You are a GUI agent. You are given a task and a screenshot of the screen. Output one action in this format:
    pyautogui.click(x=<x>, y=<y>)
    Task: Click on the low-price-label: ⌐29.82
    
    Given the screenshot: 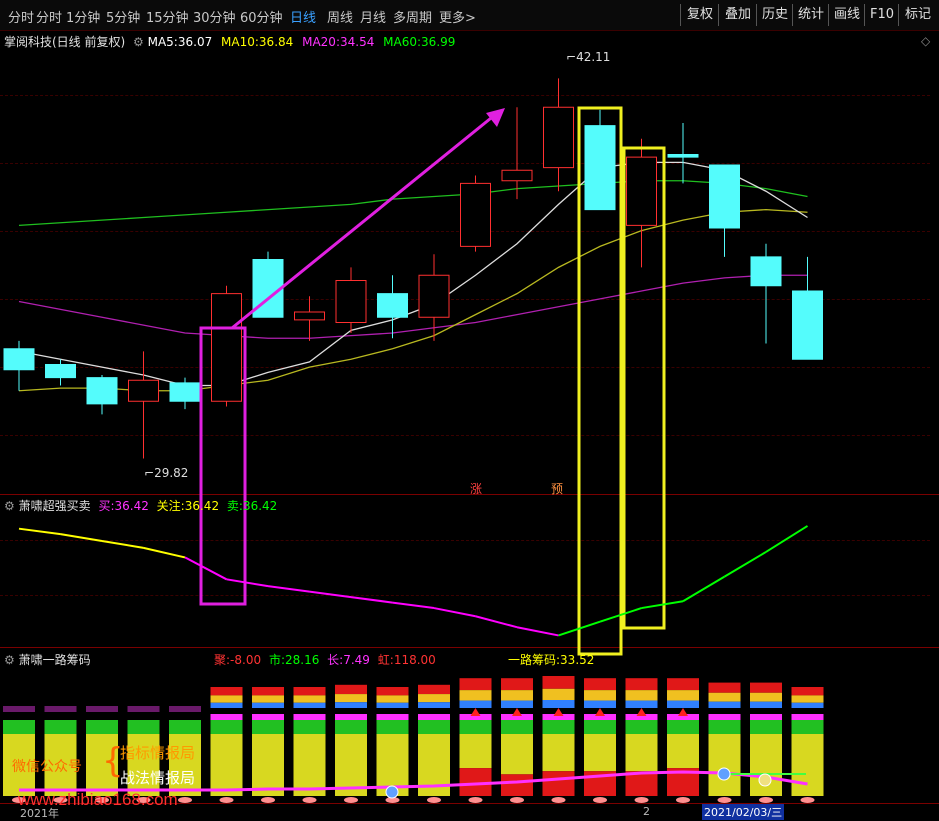 What is the action you would take?
    pyautogui.click(x=166, y=473)
    